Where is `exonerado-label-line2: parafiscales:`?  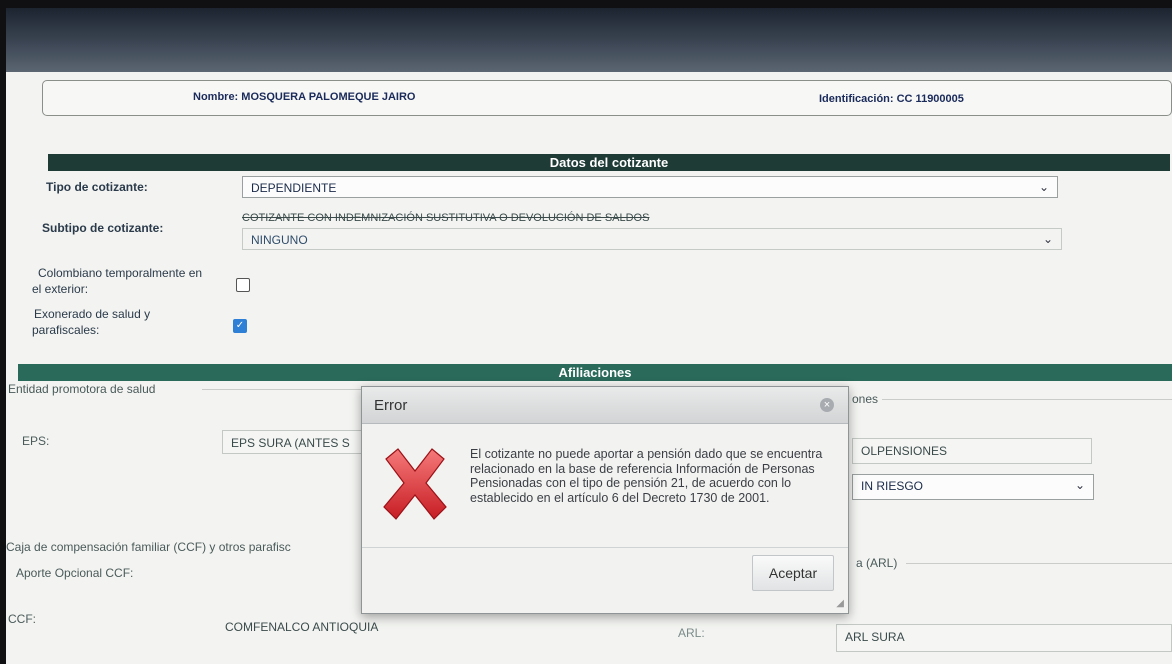
exonerado-label-line2: parafiscales: is located at coordinates (66, 330).